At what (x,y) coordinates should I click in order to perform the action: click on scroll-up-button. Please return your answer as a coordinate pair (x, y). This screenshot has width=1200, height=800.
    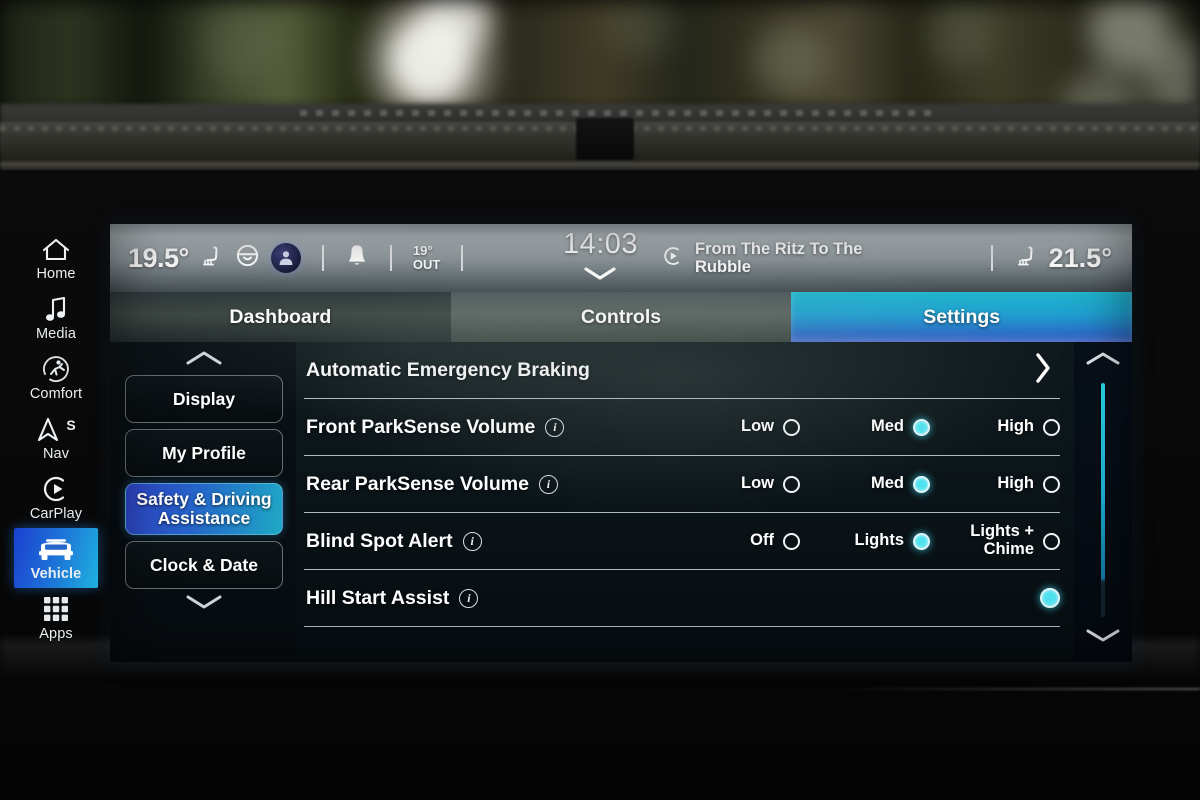
    Looking at the image, I should click on (1103, 361).